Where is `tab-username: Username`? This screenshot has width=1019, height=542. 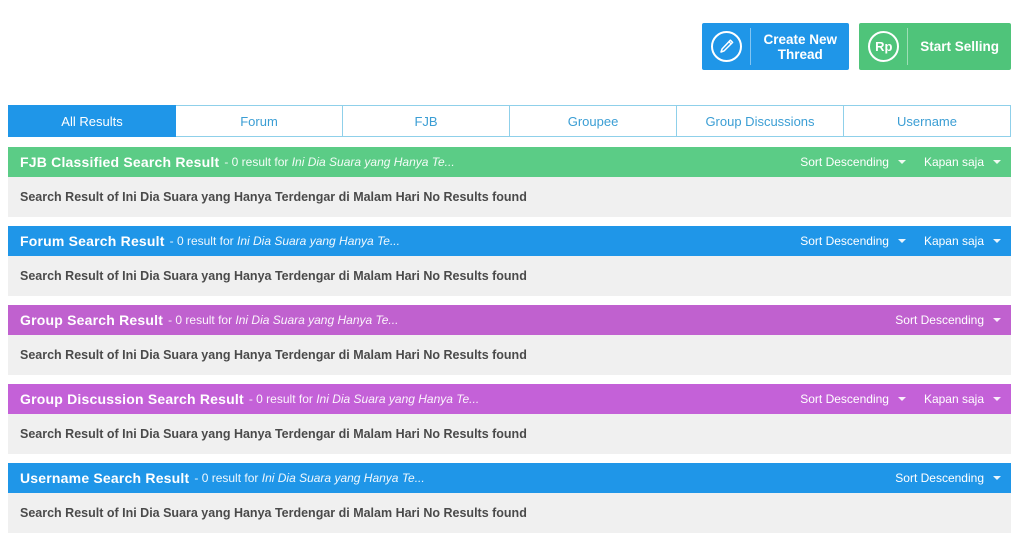 tab-username: Username is located at coordinates (927, 121).